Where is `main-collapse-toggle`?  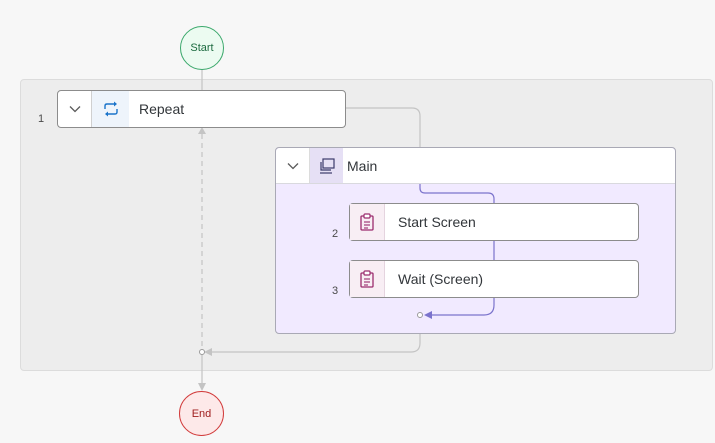
main-collapse-toggle is located at coordinates (293, 165).